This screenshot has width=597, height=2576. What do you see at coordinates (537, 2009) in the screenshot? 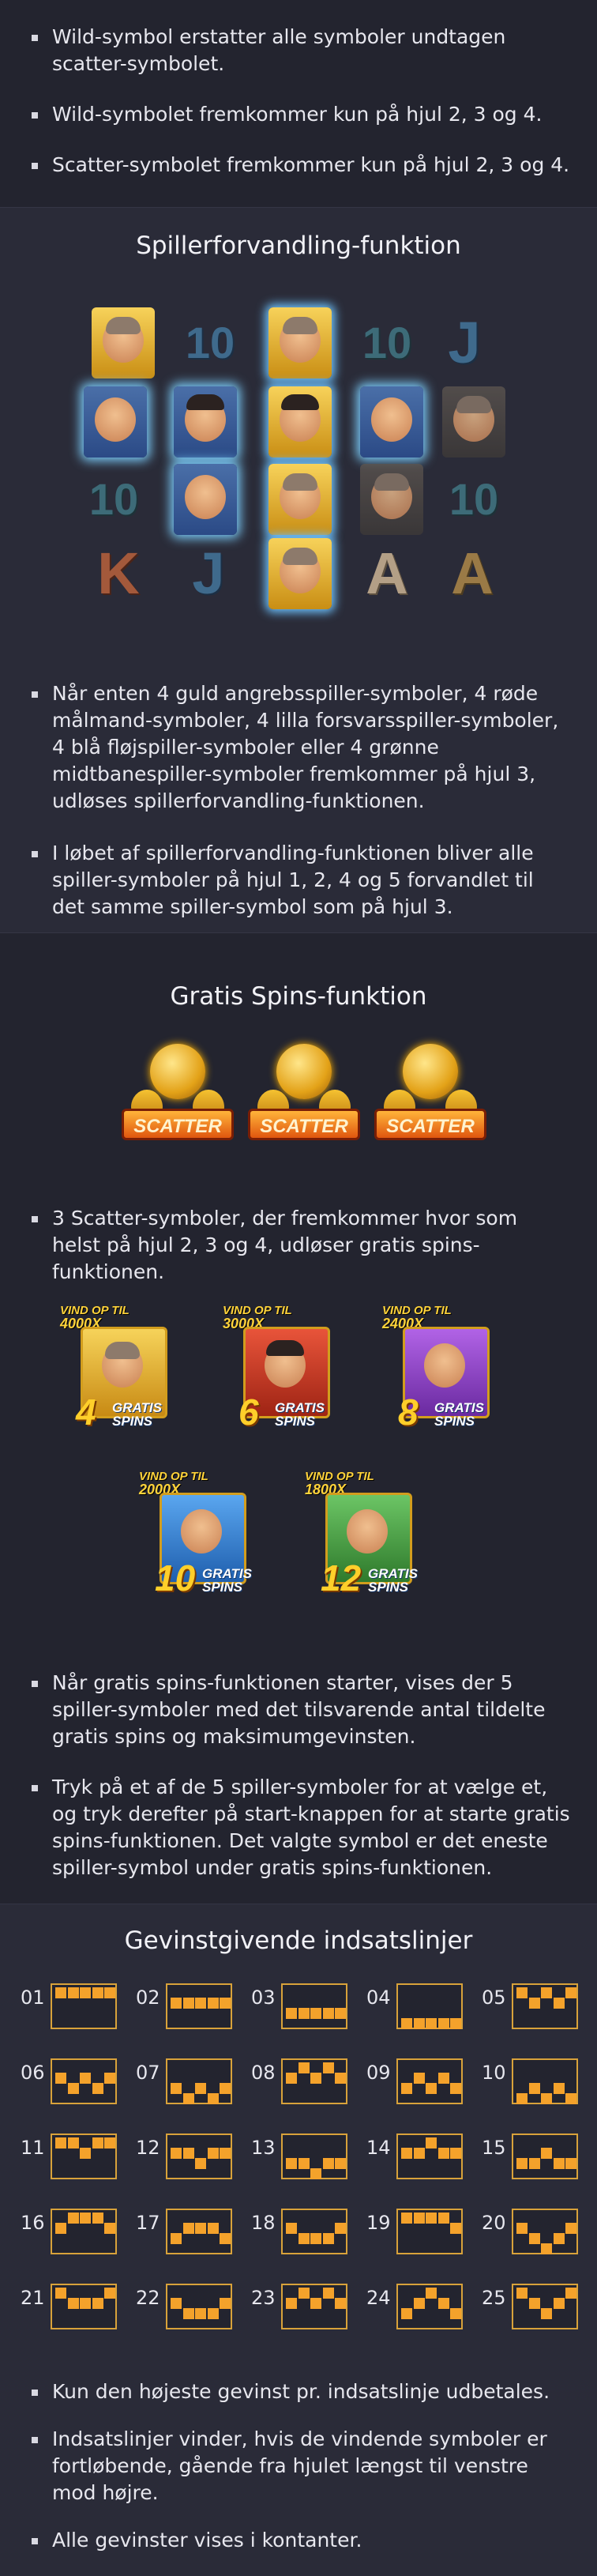
I see `payline-05: 05` at bounding box center [537, 2009].